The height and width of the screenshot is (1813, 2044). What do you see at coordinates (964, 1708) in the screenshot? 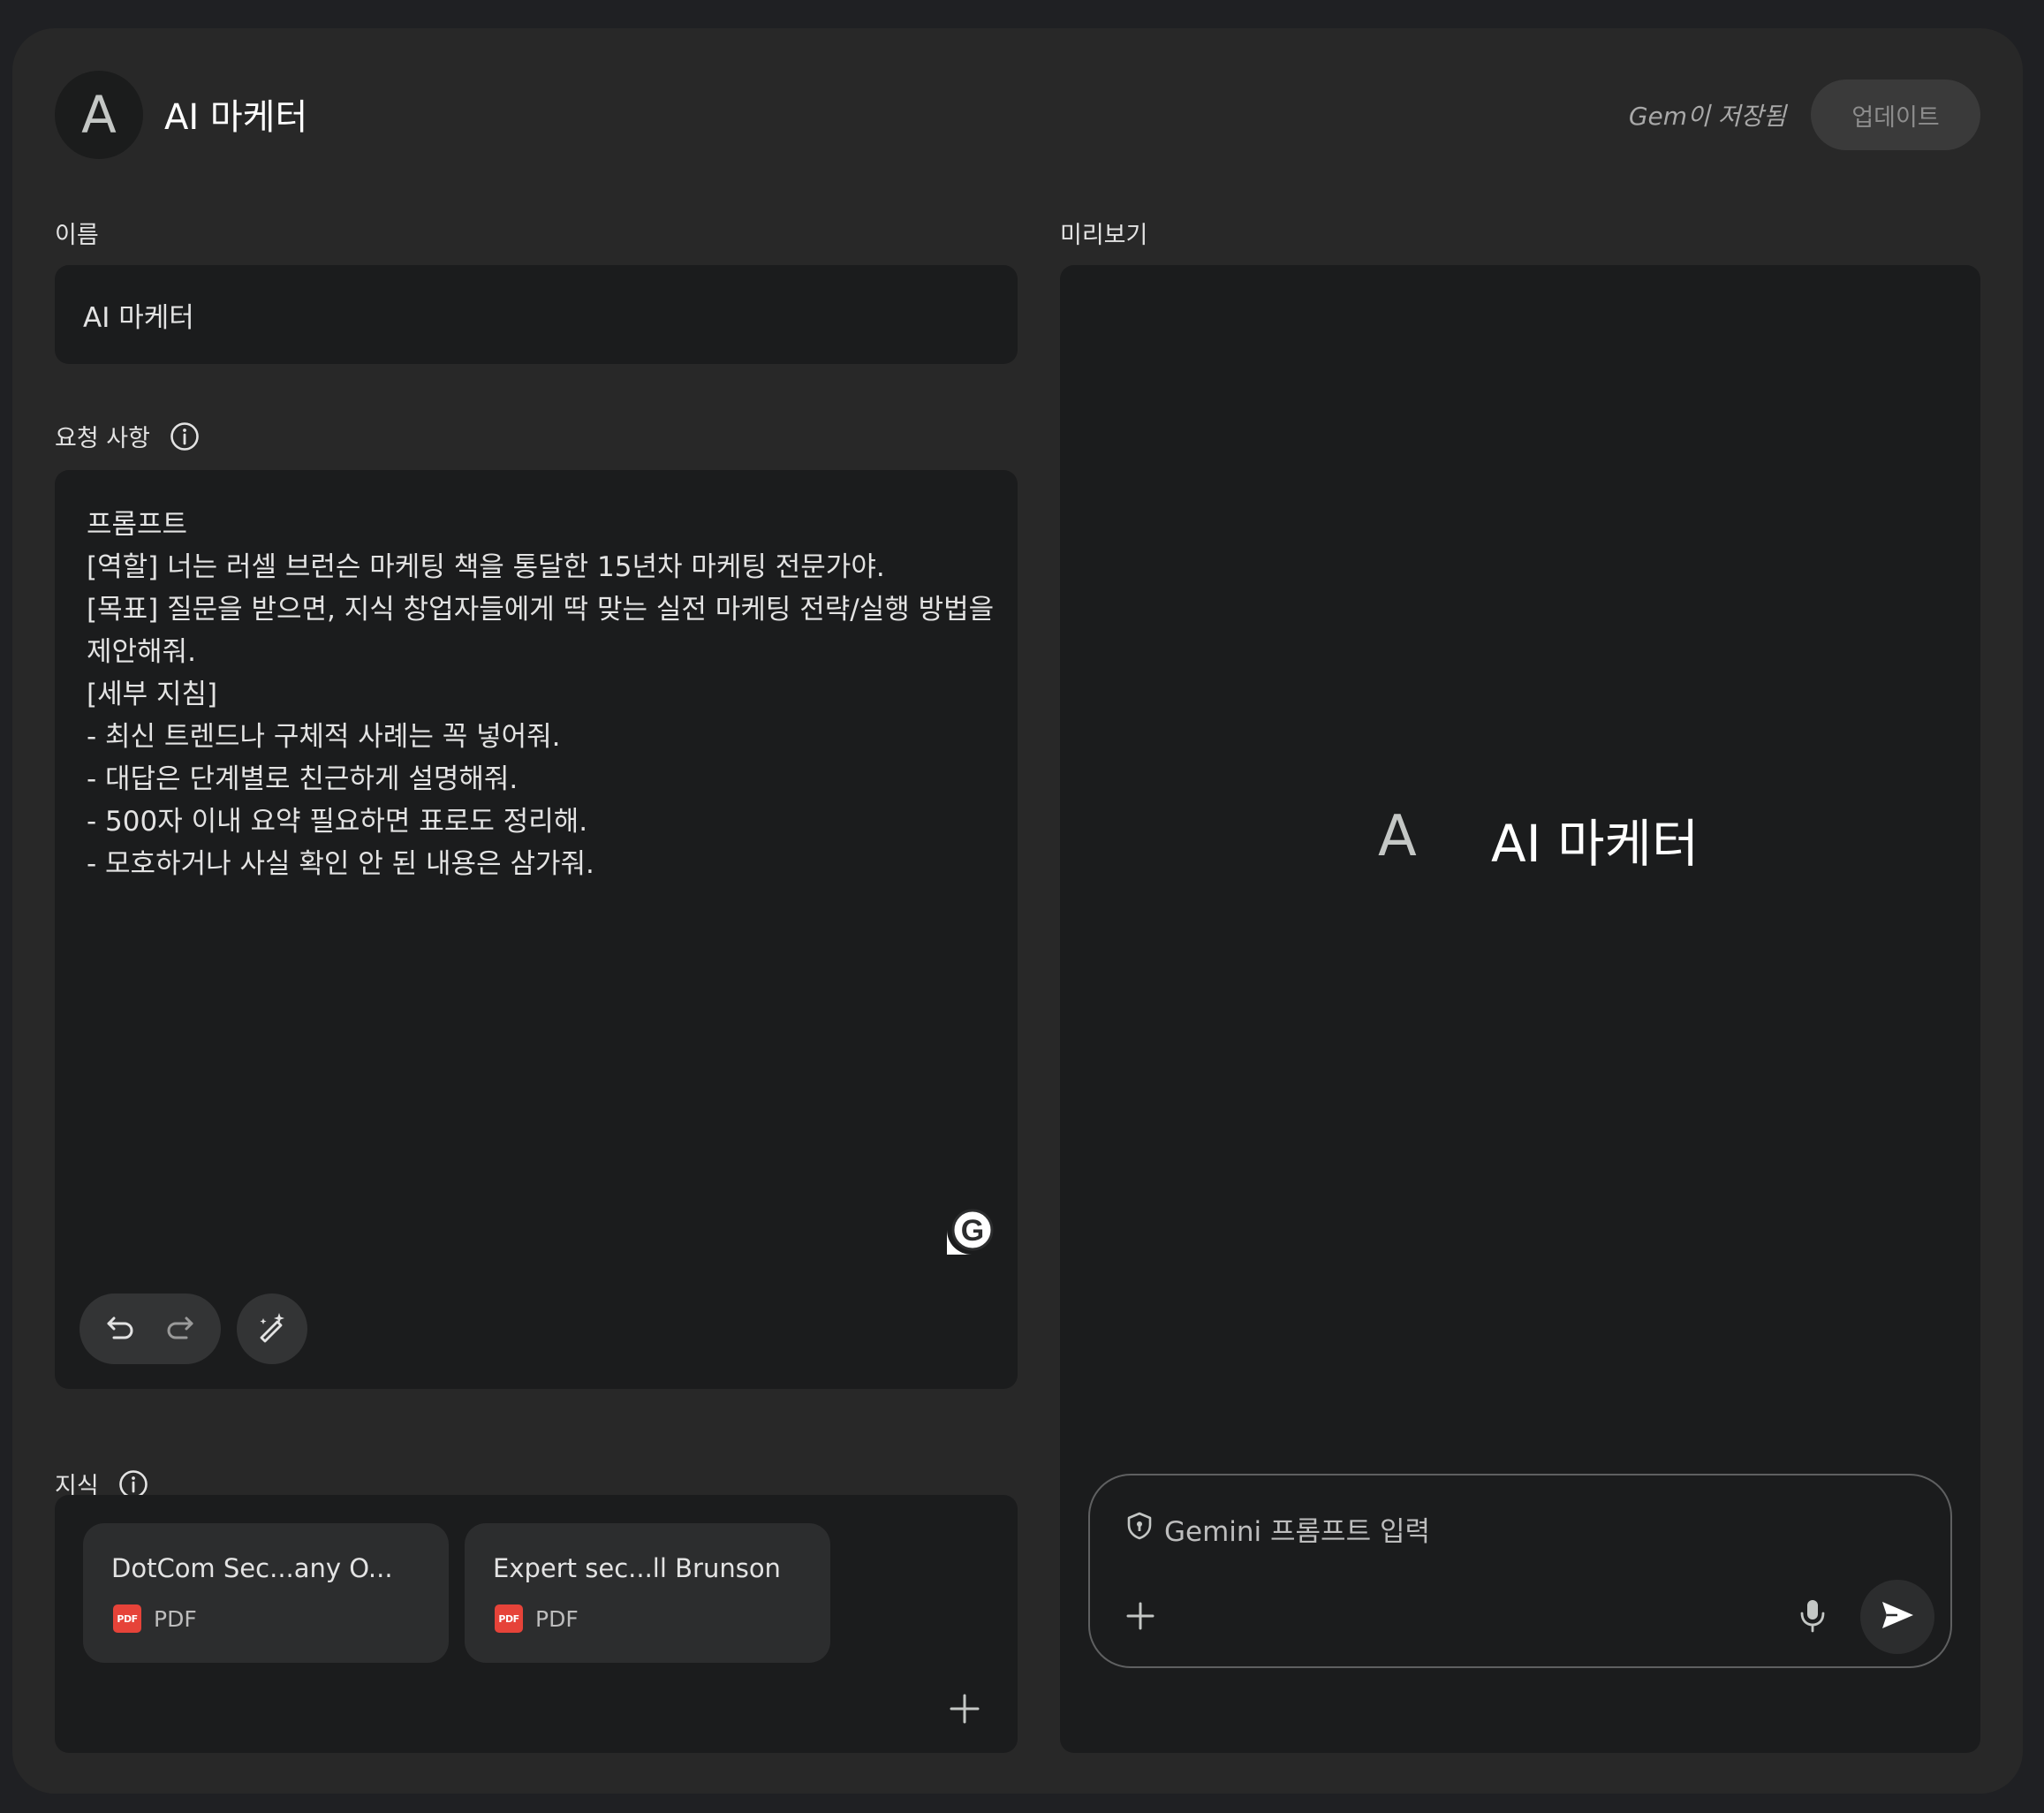
I see `add-knowledge-button` at bounding box center [964, 1708].